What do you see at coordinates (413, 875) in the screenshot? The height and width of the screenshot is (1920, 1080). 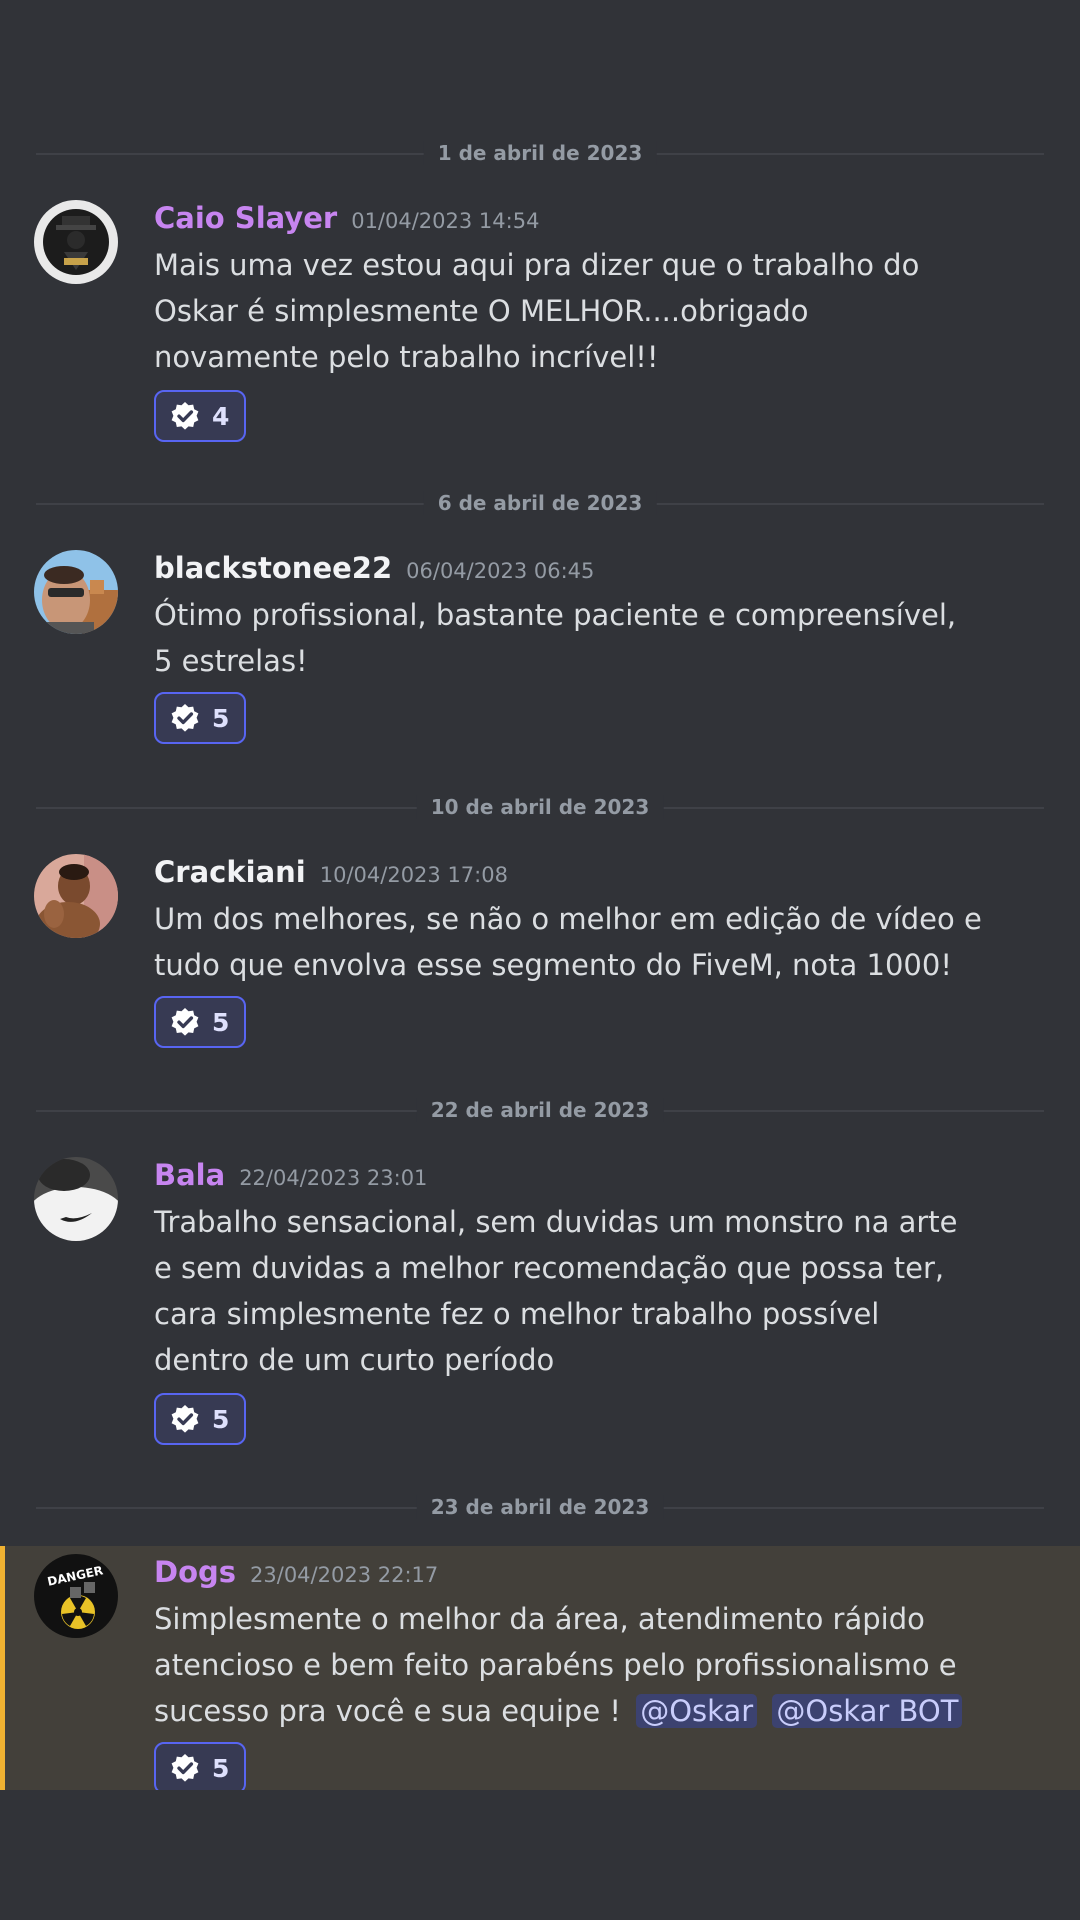 I see `timestamp: 10/04/2023 17:08` at bounding box center [413, 875].